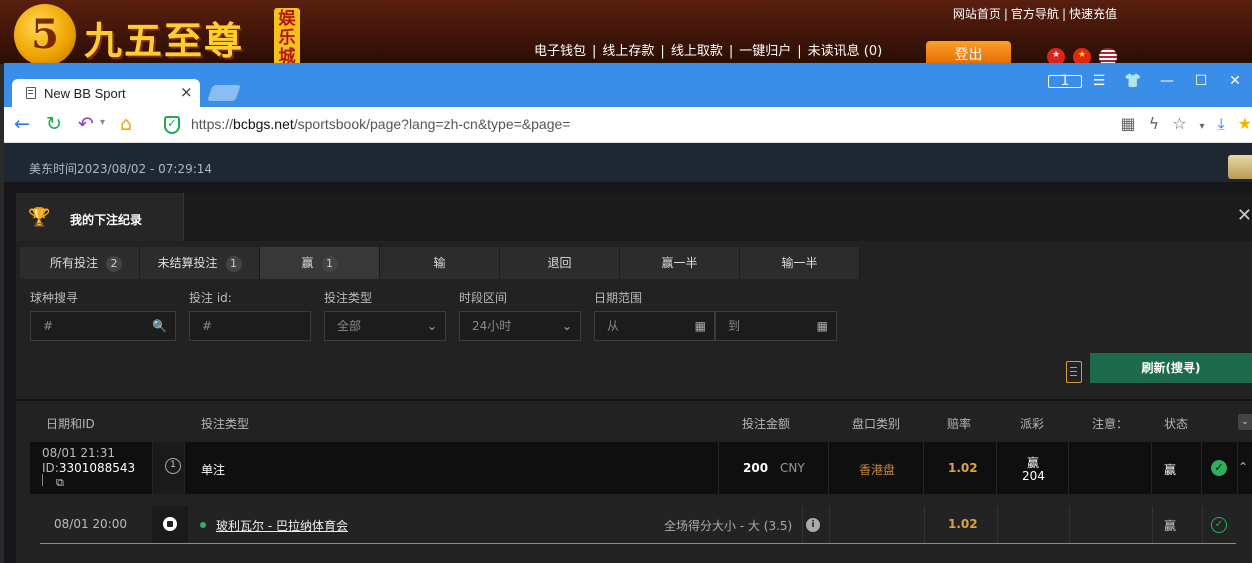  What do you see at coordinates (1243, 467) in the screenshot?
I see `chevron-up-icon: ⌃` at bounding box center [1243, 467].